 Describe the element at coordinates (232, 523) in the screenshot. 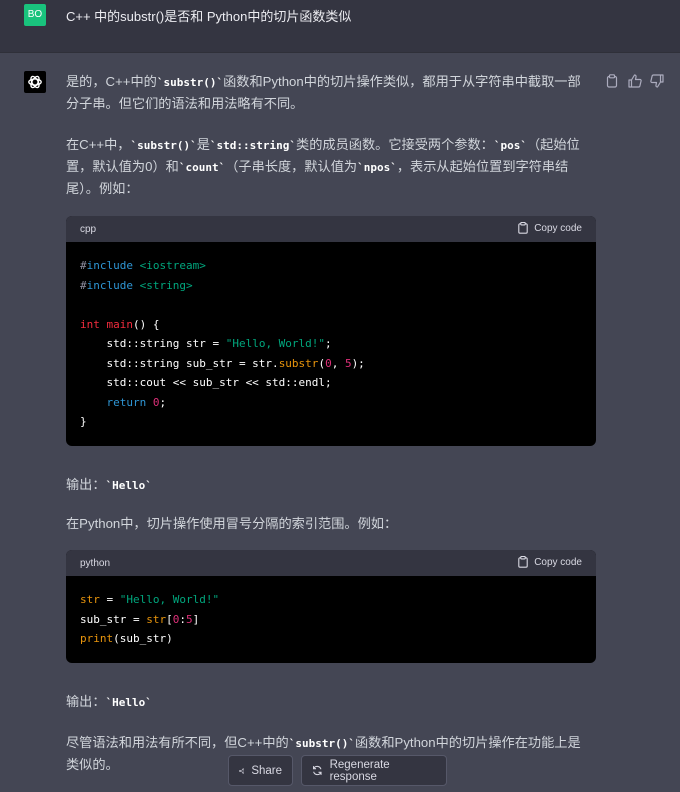

I see `text: 在Python中，切片操作使用冒号分隔的索引范围。例如：` at that location.